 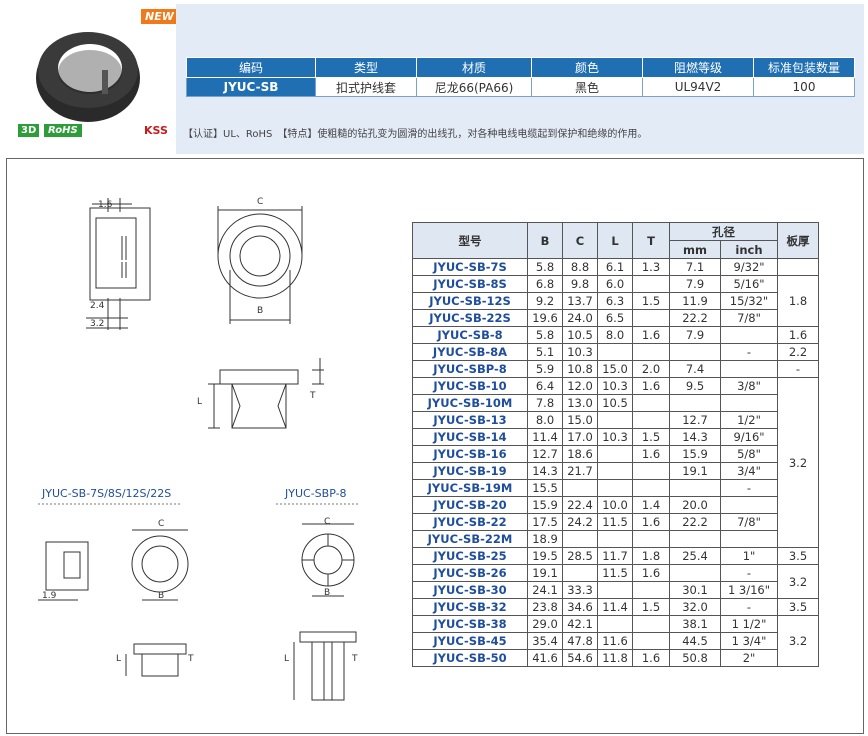 I want to click on cell-c: 24.2, so click(x=580, y=522).